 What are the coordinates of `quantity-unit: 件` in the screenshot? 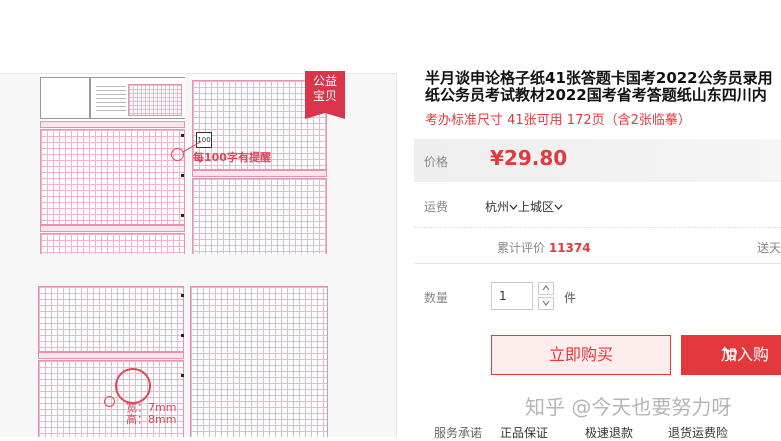 It's located at (570, 298).